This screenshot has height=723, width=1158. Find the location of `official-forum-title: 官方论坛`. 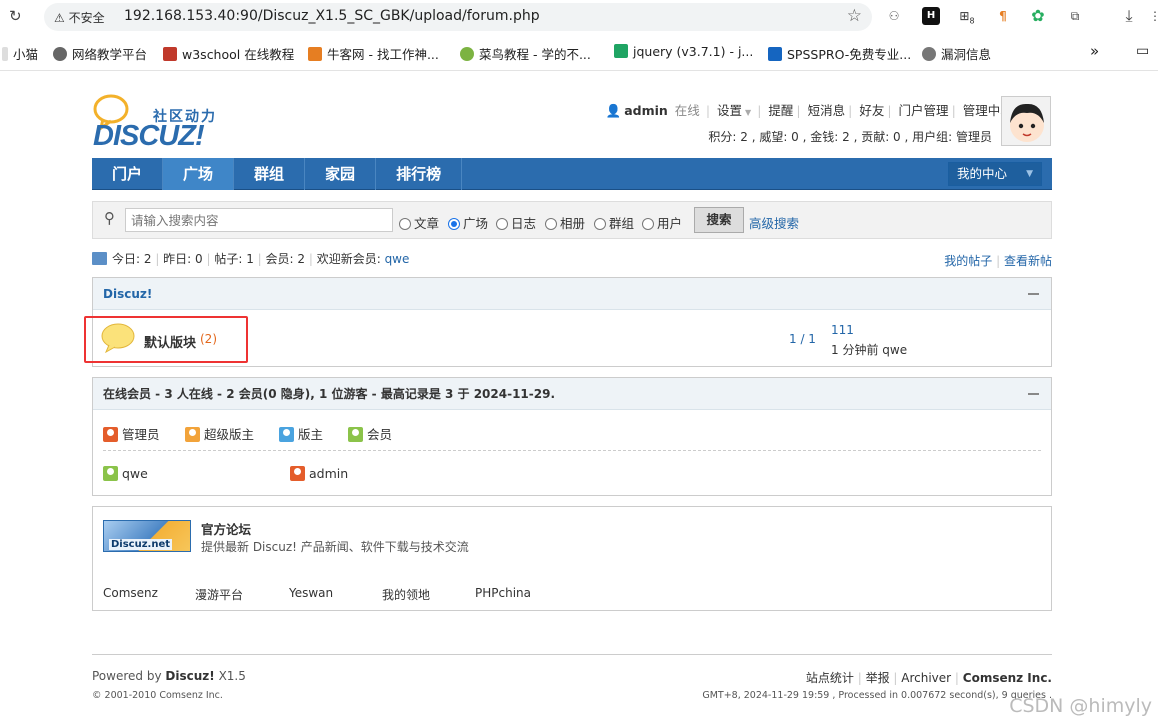

official-forum-title: 官方论坛 is located at coordinates (226, 528).